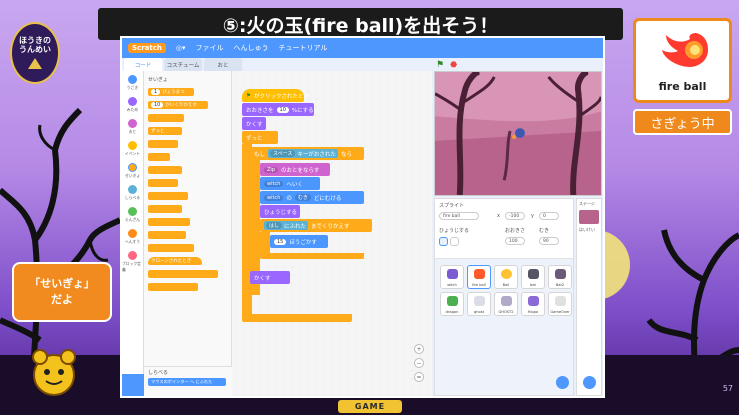 This screenshot has height=415, width=739. I want to click on menu-tutorial: チュートリアル, so click(302, 48).